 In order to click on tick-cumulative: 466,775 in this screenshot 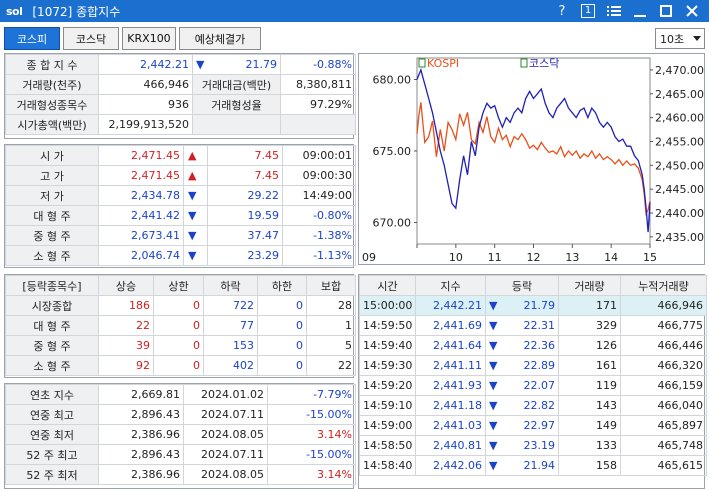, I will do `click(663, 325)`.